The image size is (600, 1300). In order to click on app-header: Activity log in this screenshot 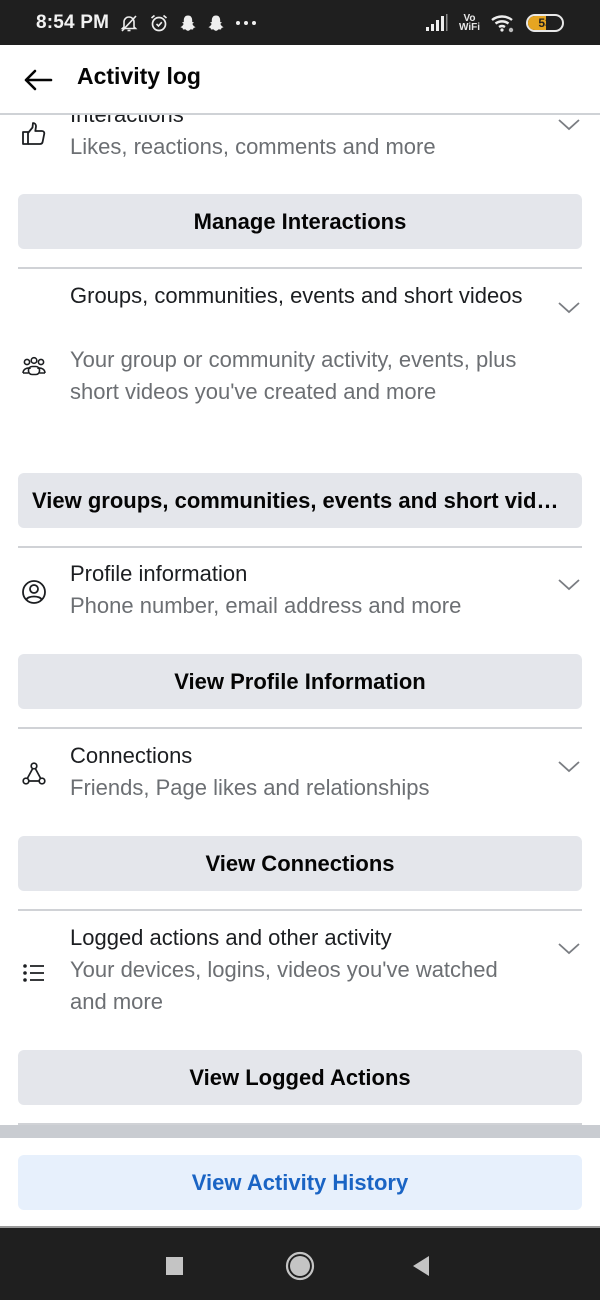, I will do `click(300, 80)`.